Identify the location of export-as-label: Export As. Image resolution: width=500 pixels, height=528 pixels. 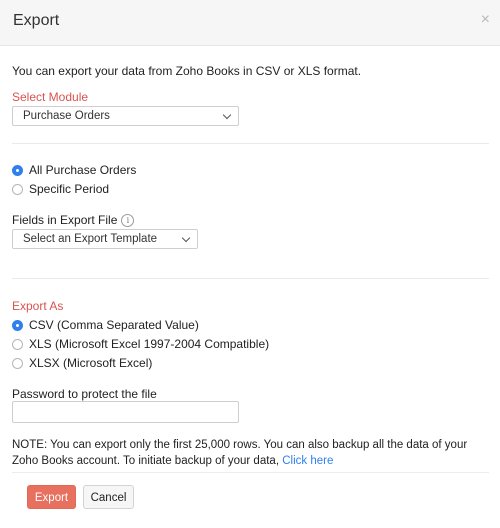
(38, 306).